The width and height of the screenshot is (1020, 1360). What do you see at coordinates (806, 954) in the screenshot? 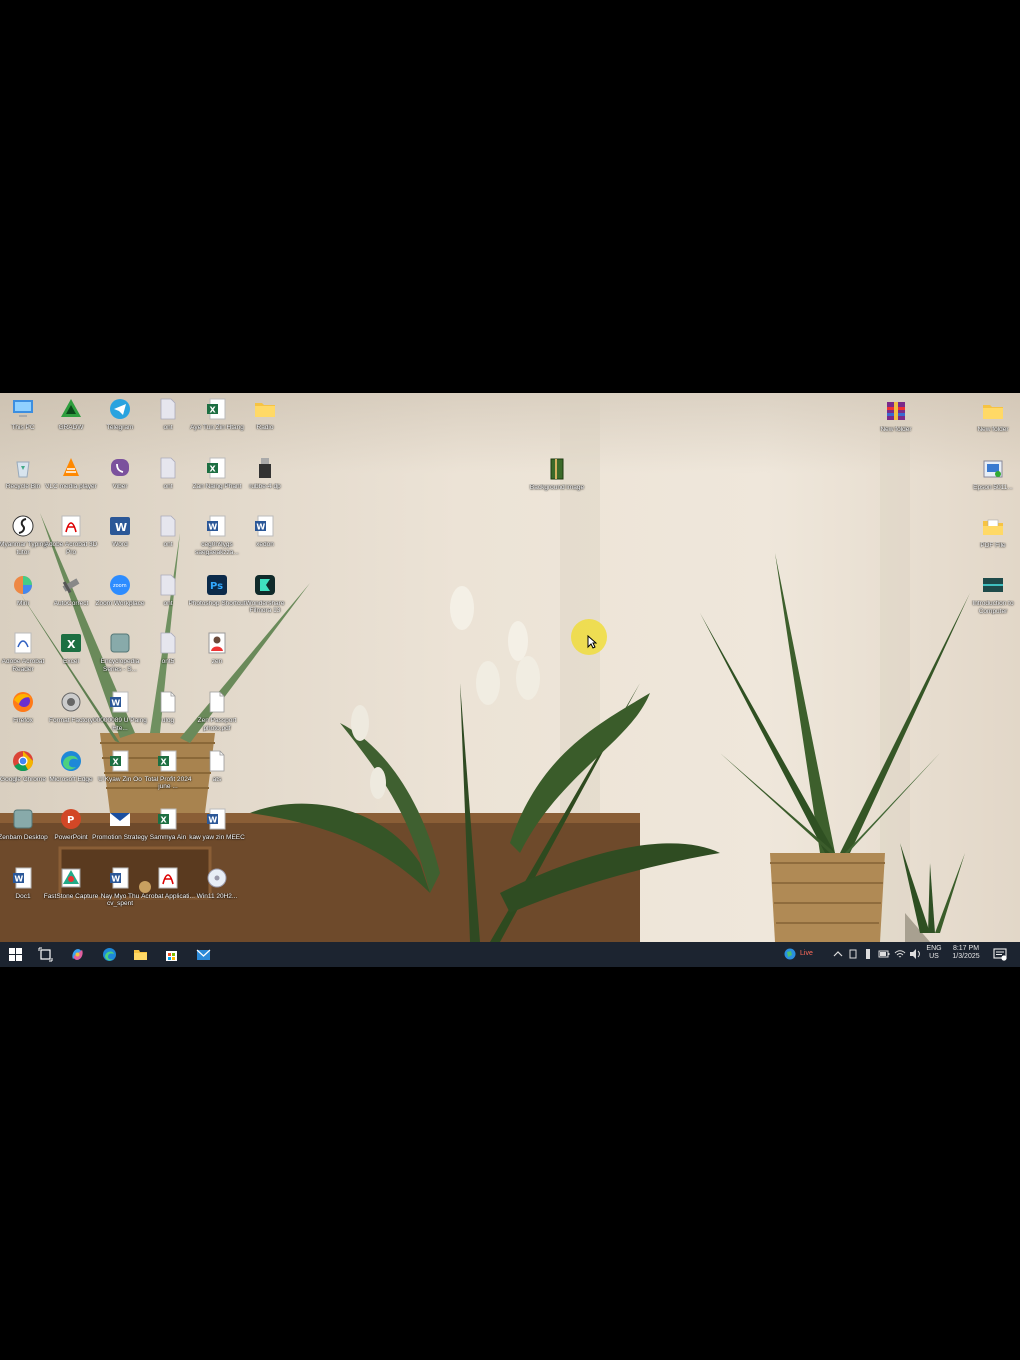
I see `weather-label: Live` at bounding box center [806, 954].